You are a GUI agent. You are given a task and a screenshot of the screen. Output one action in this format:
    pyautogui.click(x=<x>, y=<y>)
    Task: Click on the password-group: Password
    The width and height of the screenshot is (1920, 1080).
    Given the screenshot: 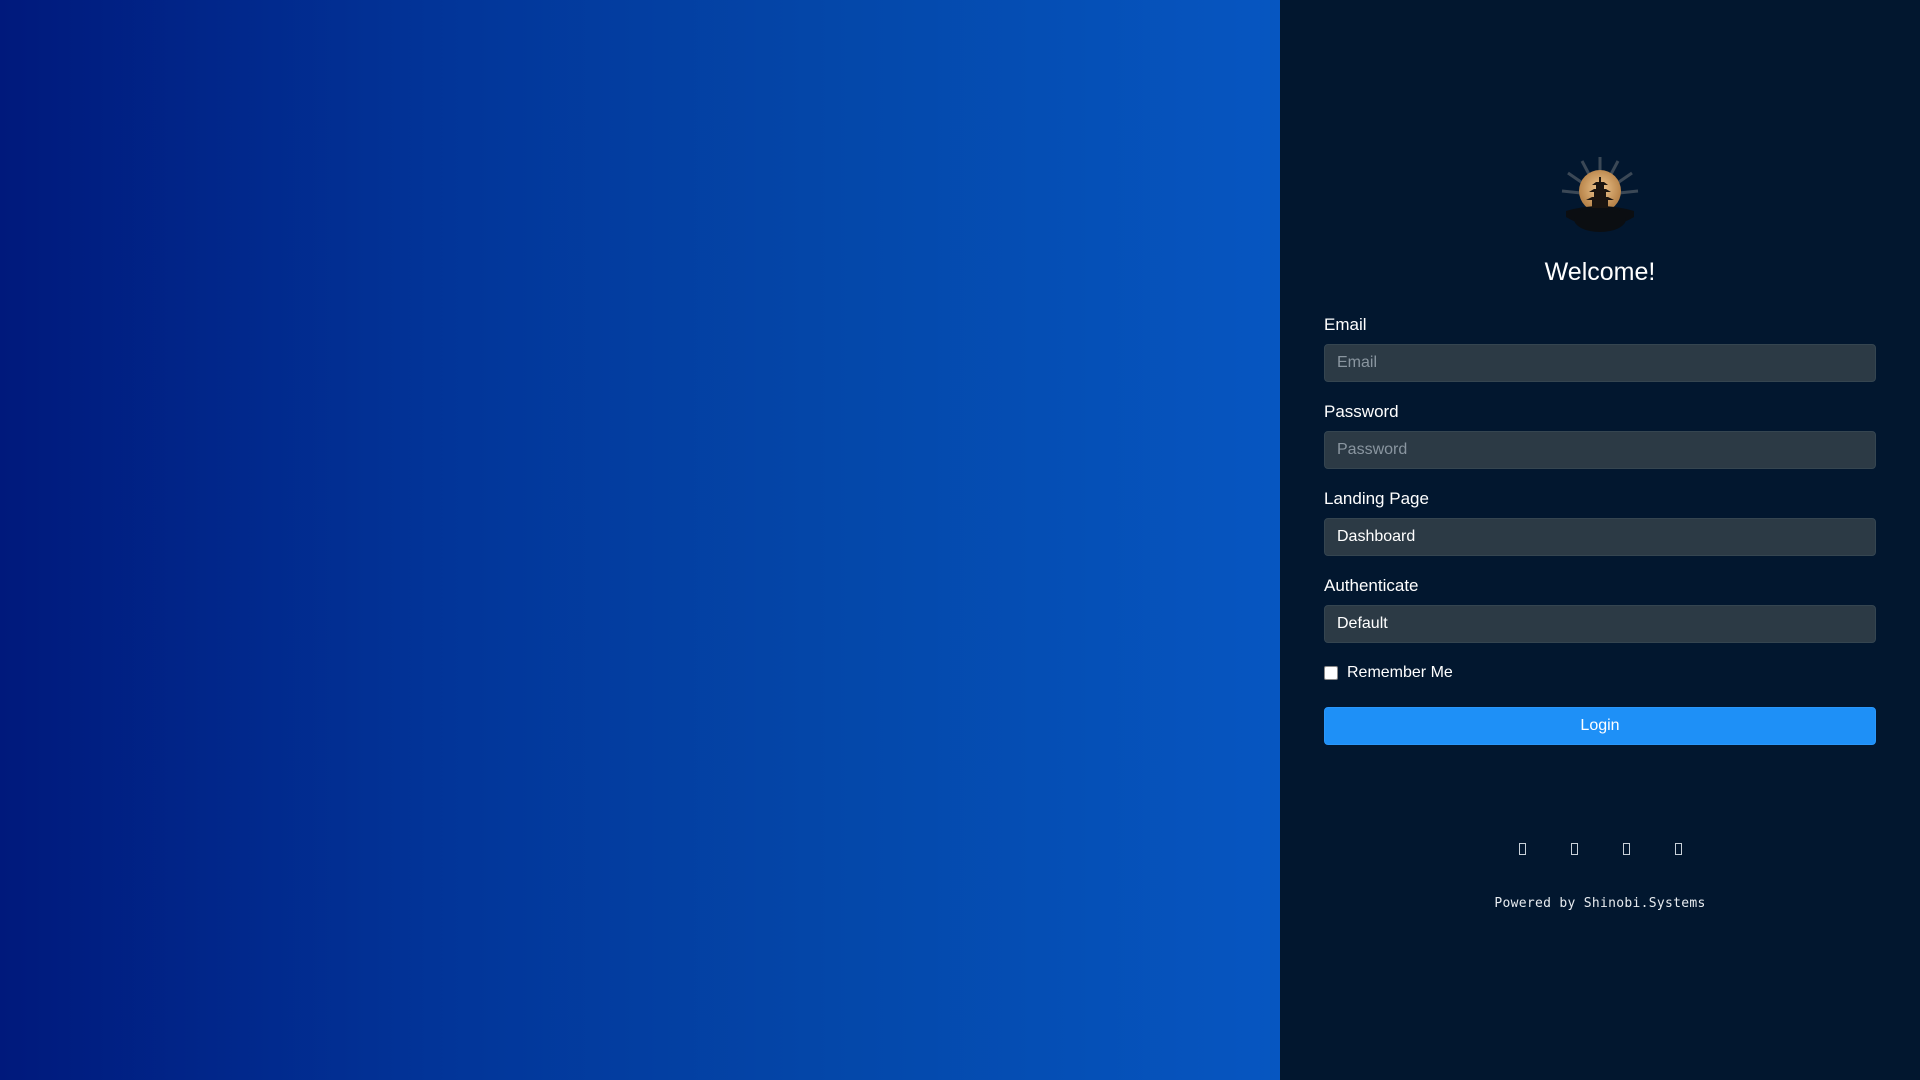 What is the action you would take?
    pyautogui.click(x=1600, y=435)
    